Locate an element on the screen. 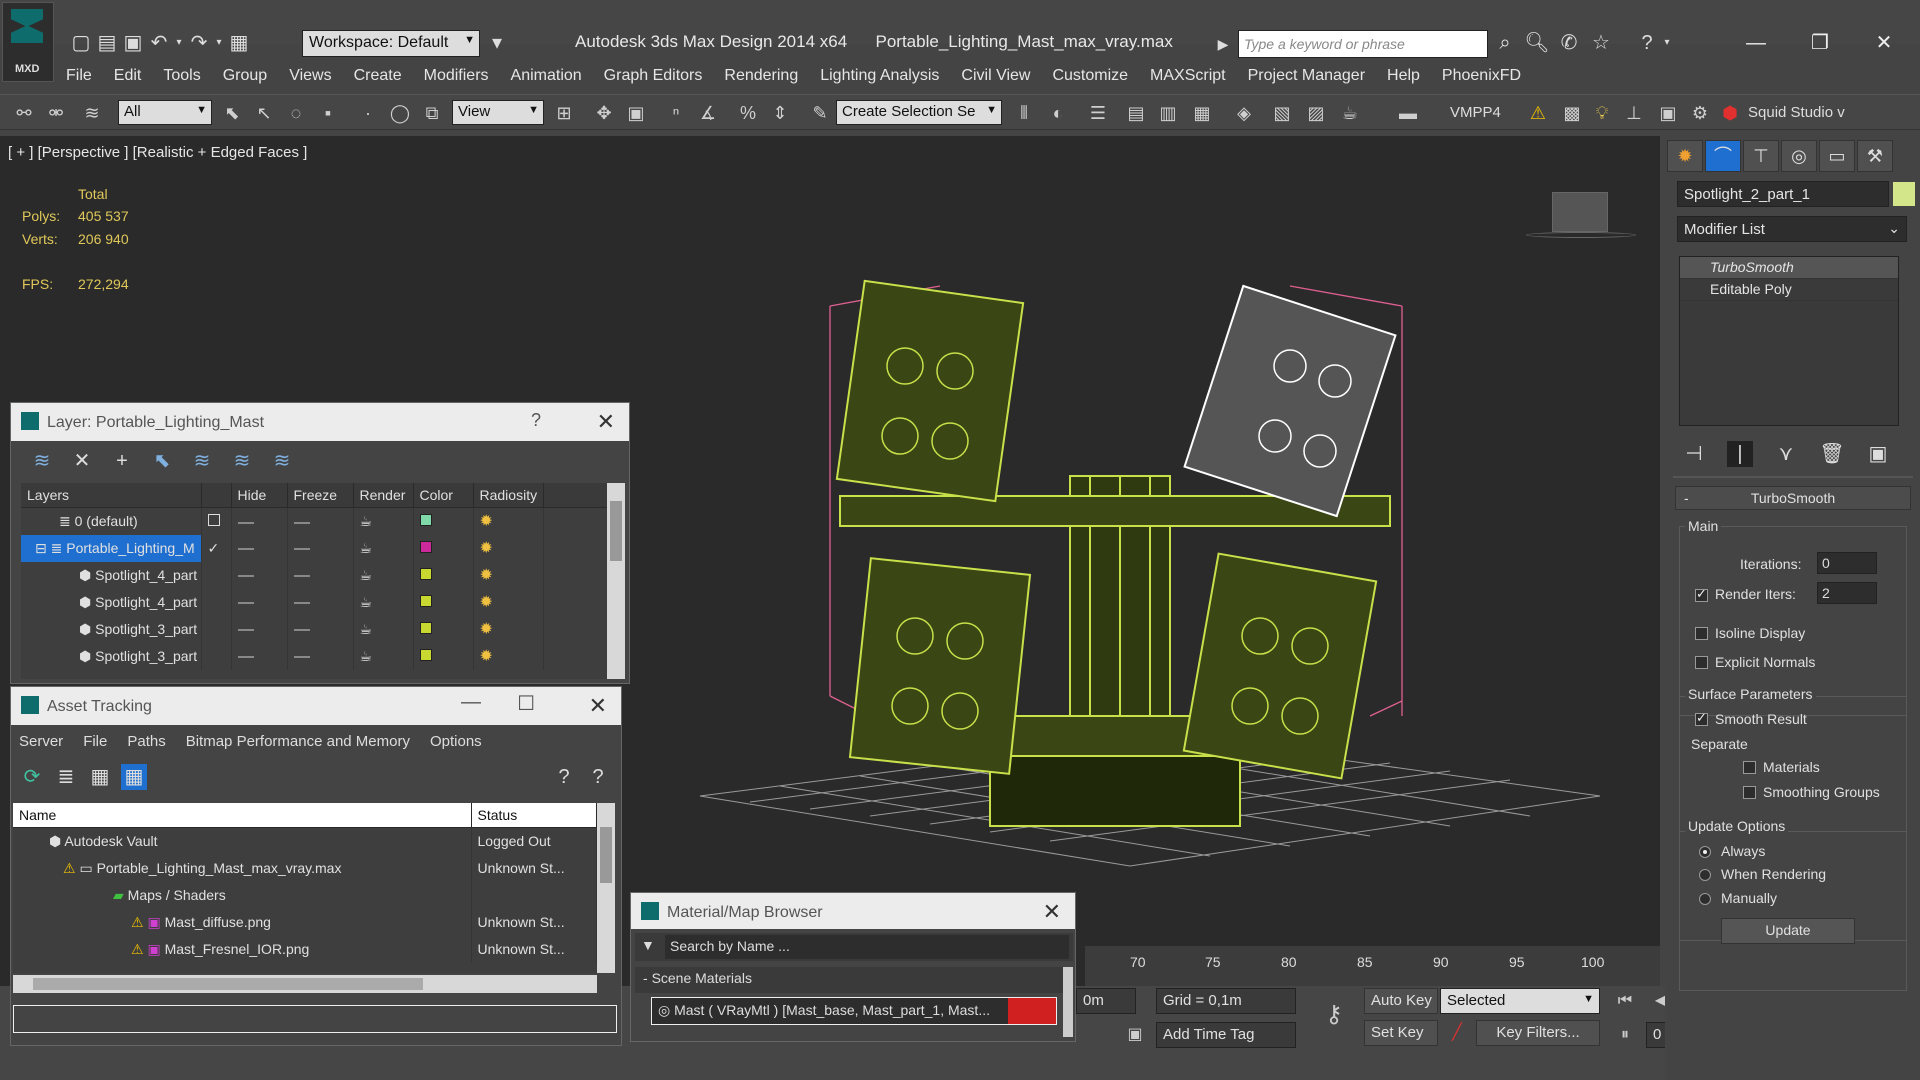 Image resolution: width=1920 pixels, height=1080 pixels. new-layer-icon: ≋ is located at coordinates (42, 461).